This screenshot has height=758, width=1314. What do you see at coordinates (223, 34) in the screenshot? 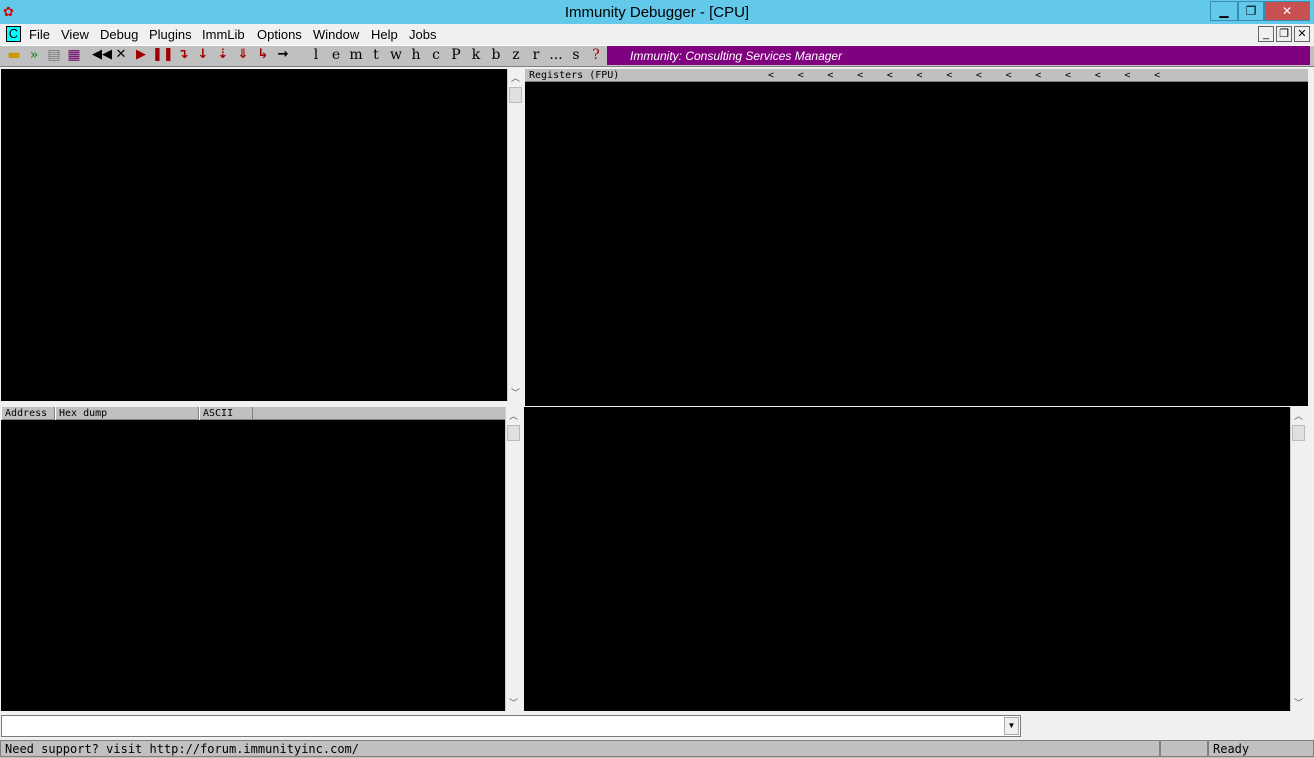
I see `menu-immlib: ImmLib` at bounding box center [223, 34].